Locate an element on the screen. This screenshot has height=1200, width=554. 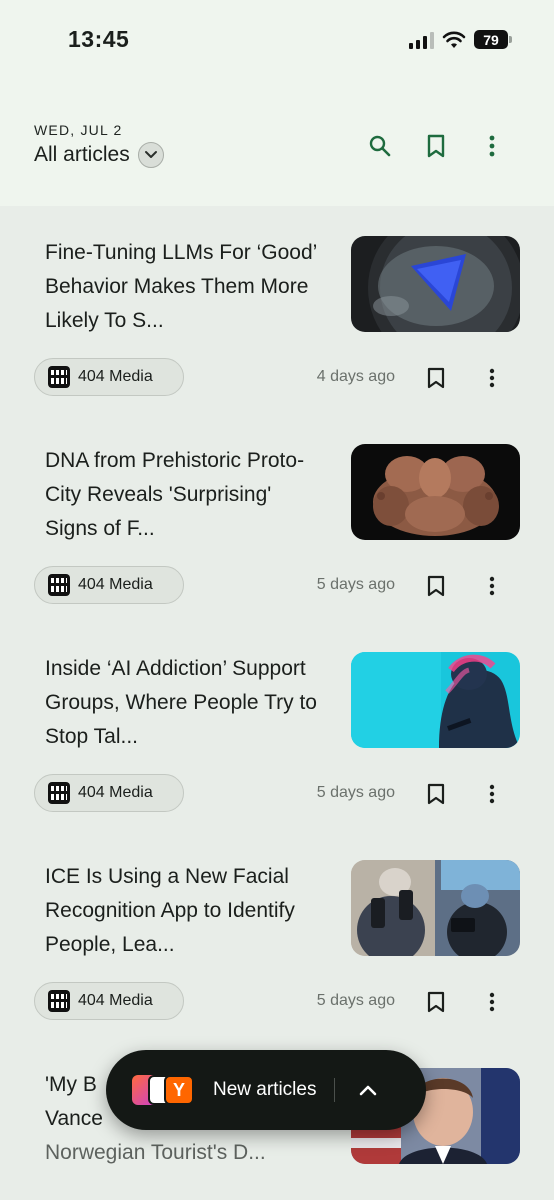
bookmarks-button is located at coordinates (436, 146).